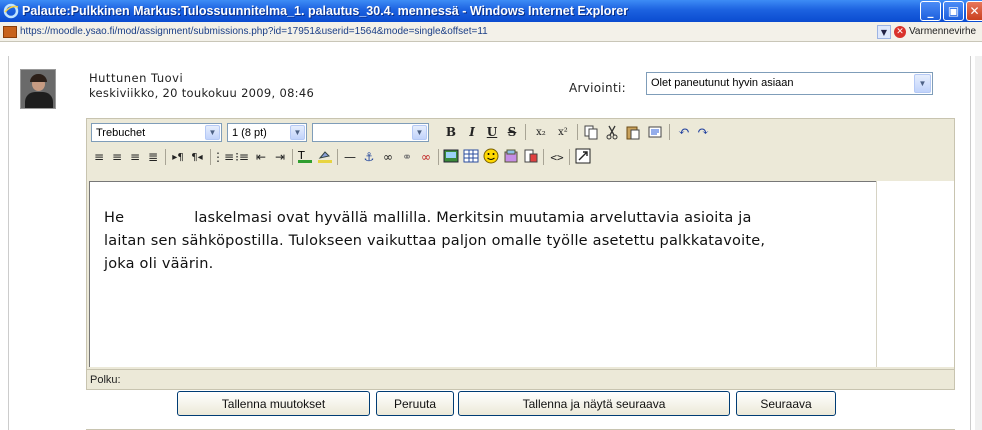 Image resolution: width=982 pixels, height=430 pixels. Describe the element at coordinates (520, 157) in the screenshot. I see `editor-toolbar-row-2: ≡ ≡ ≡ ≣ ▸¶ ¶◂ ⋮≡ ⁝≡ ⇤ ⇥ T — ⚓ ∞ ⚭ ∞ <>` at that location.